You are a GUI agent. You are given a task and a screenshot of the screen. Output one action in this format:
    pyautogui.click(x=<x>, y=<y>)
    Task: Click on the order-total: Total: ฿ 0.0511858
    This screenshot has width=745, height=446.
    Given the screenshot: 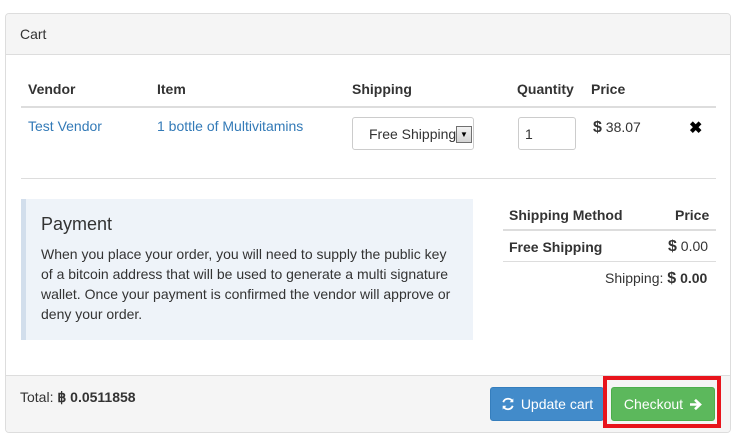 What is the action you would take?
    pyautogui.click(x=78, y=397)
    